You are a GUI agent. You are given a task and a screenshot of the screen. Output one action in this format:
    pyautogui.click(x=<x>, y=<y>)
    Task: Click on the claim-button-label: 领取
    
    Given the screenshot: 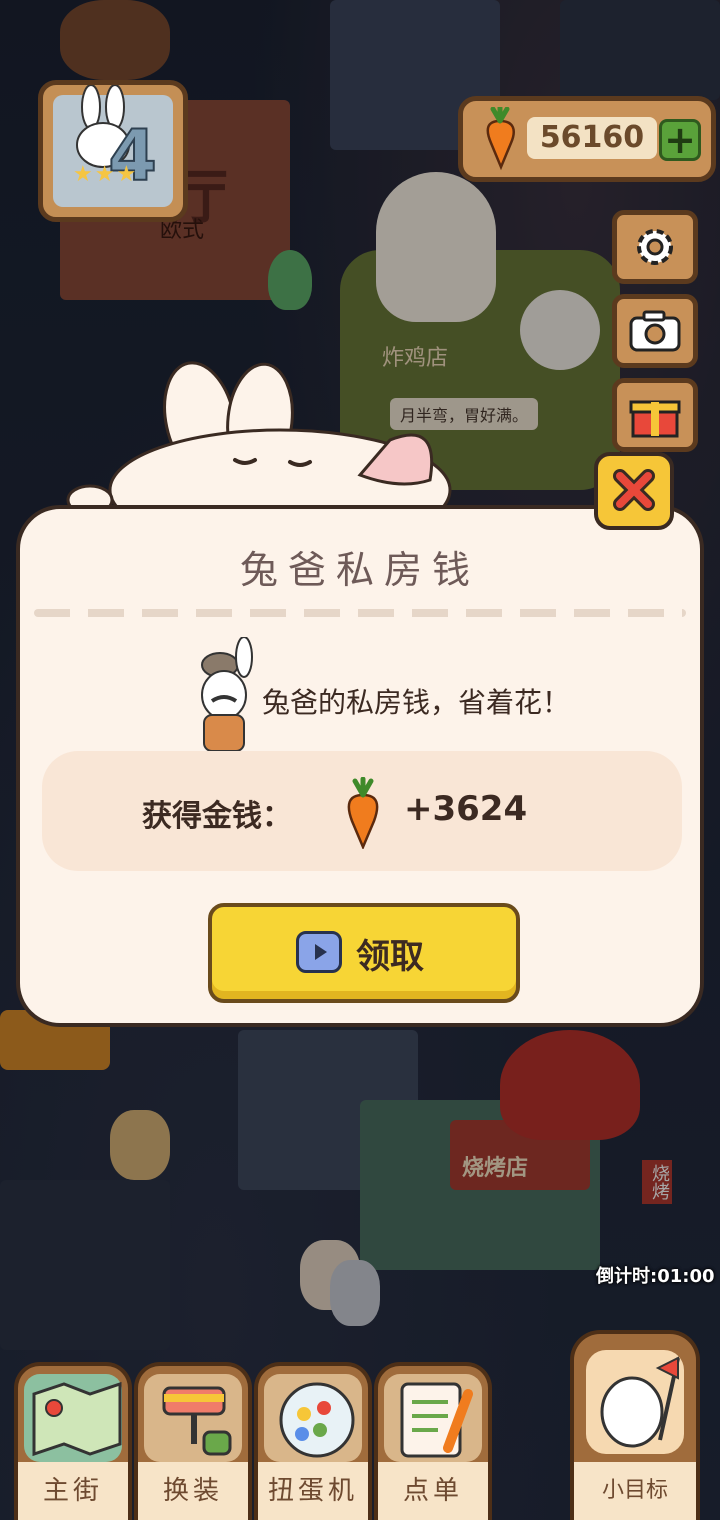 What is the action you would take?
    pyautogui.click(x=390, y=957)
    